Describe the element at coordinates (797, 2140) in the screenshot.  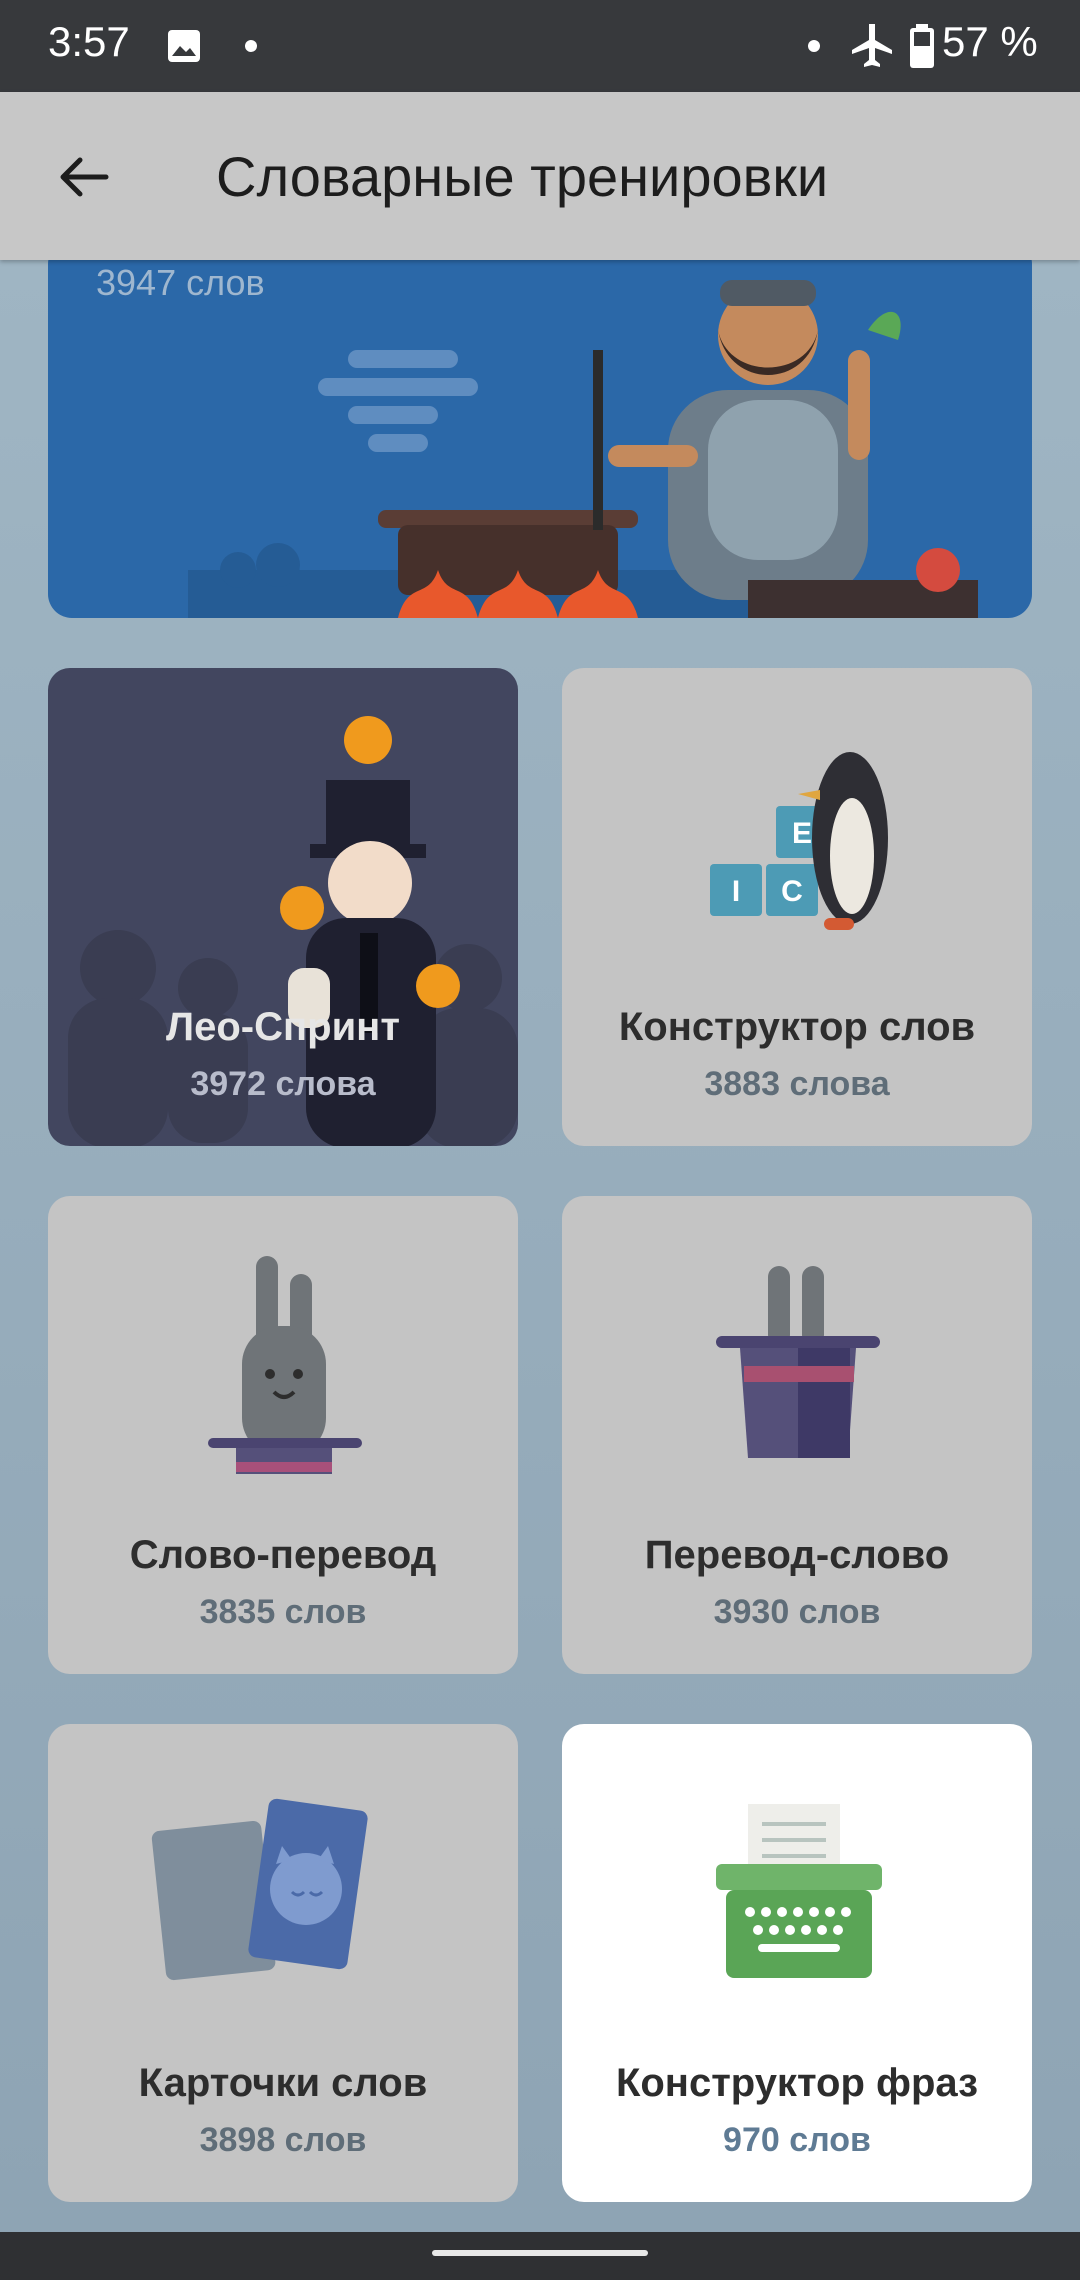
I see `card-count: 970 слов` at that location.